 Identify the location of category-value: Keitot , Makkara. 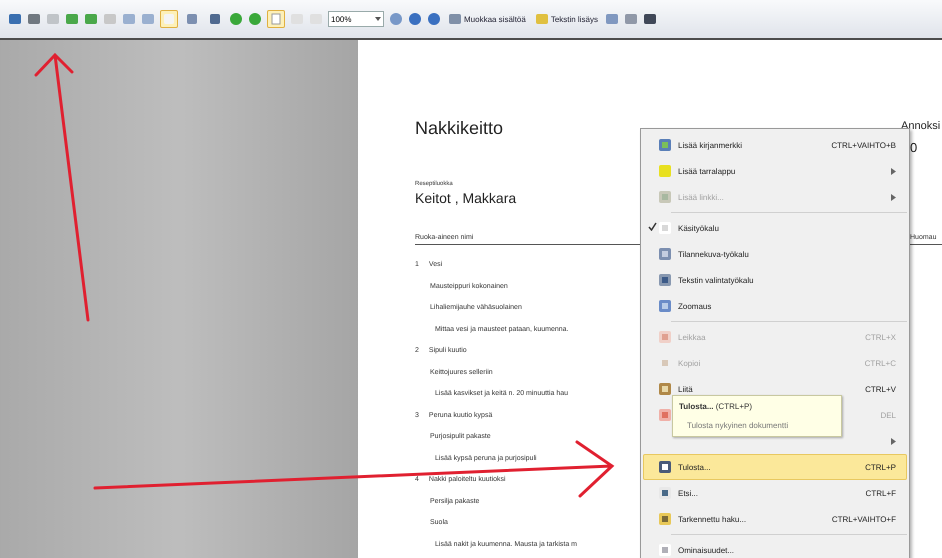
(465, 198).